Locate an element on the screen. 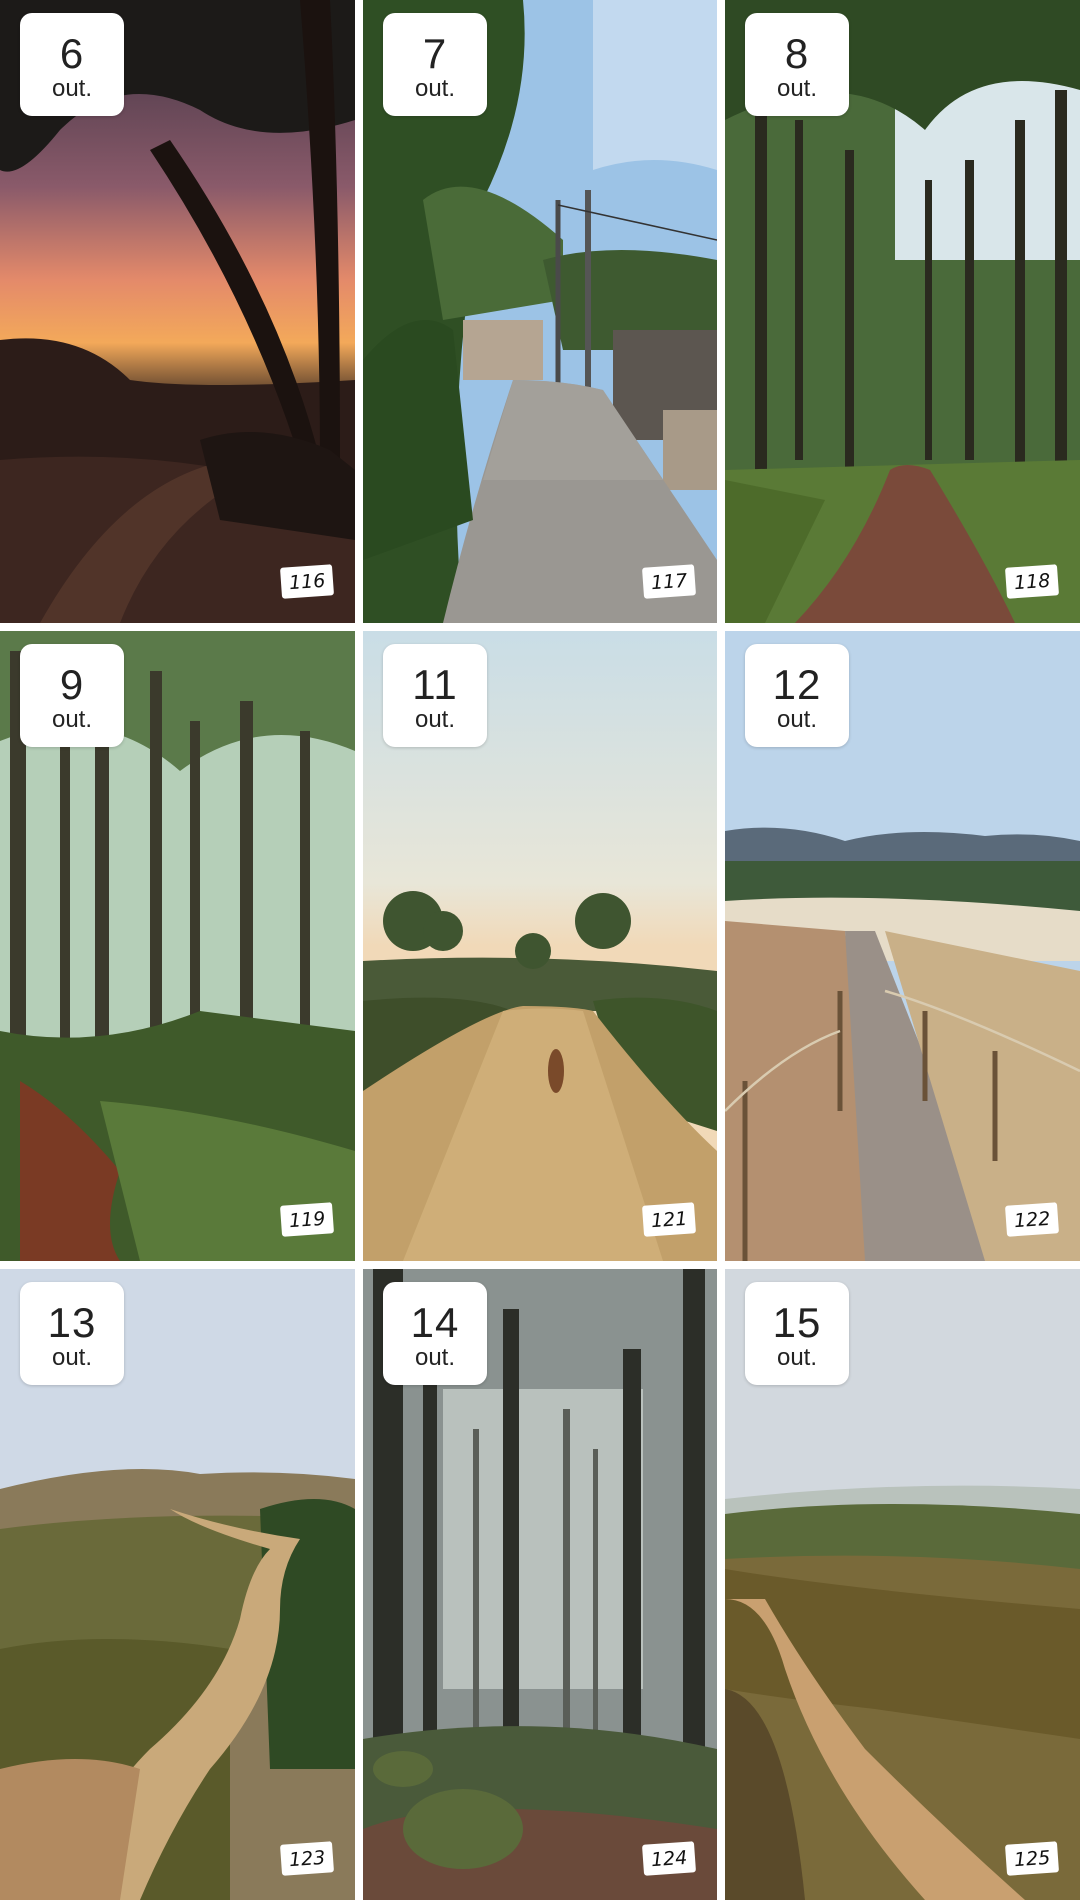 This screenshot has height=1900, width=1080. date-badge: 13 out. is located at coordinates (72, 1333).